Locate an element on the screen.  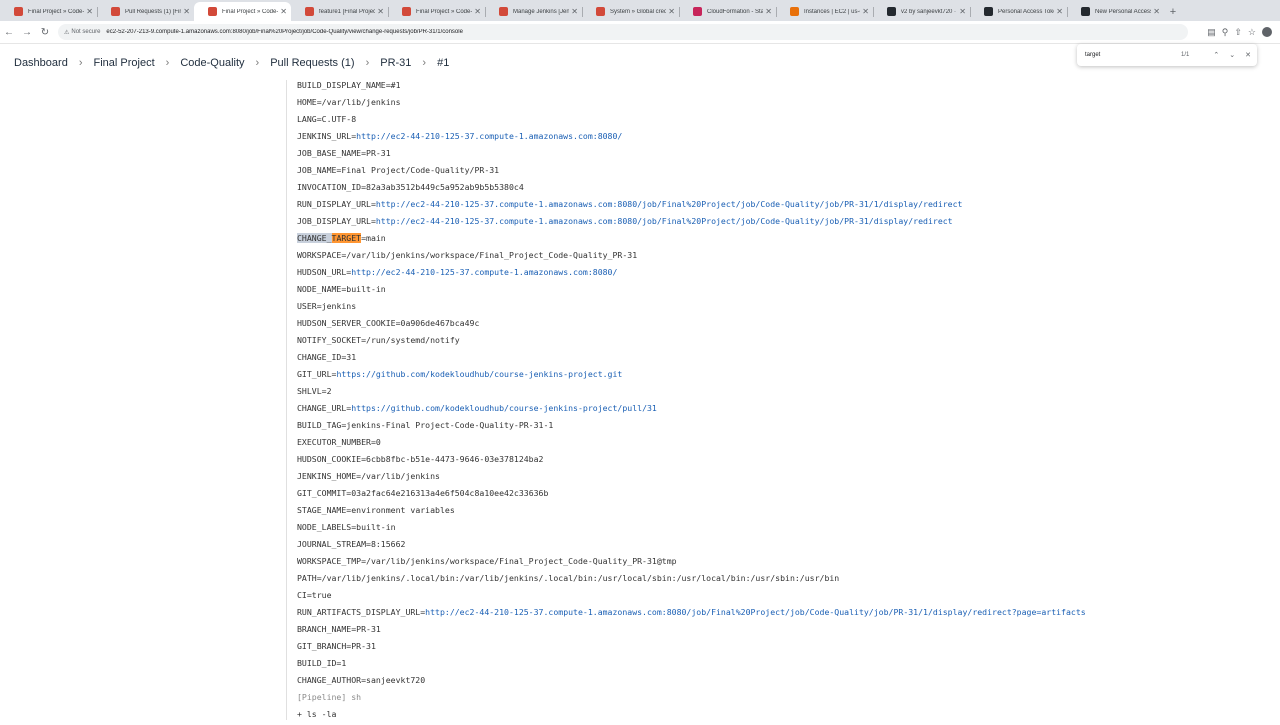
find-input: target is located at coordinates (1133, 55).